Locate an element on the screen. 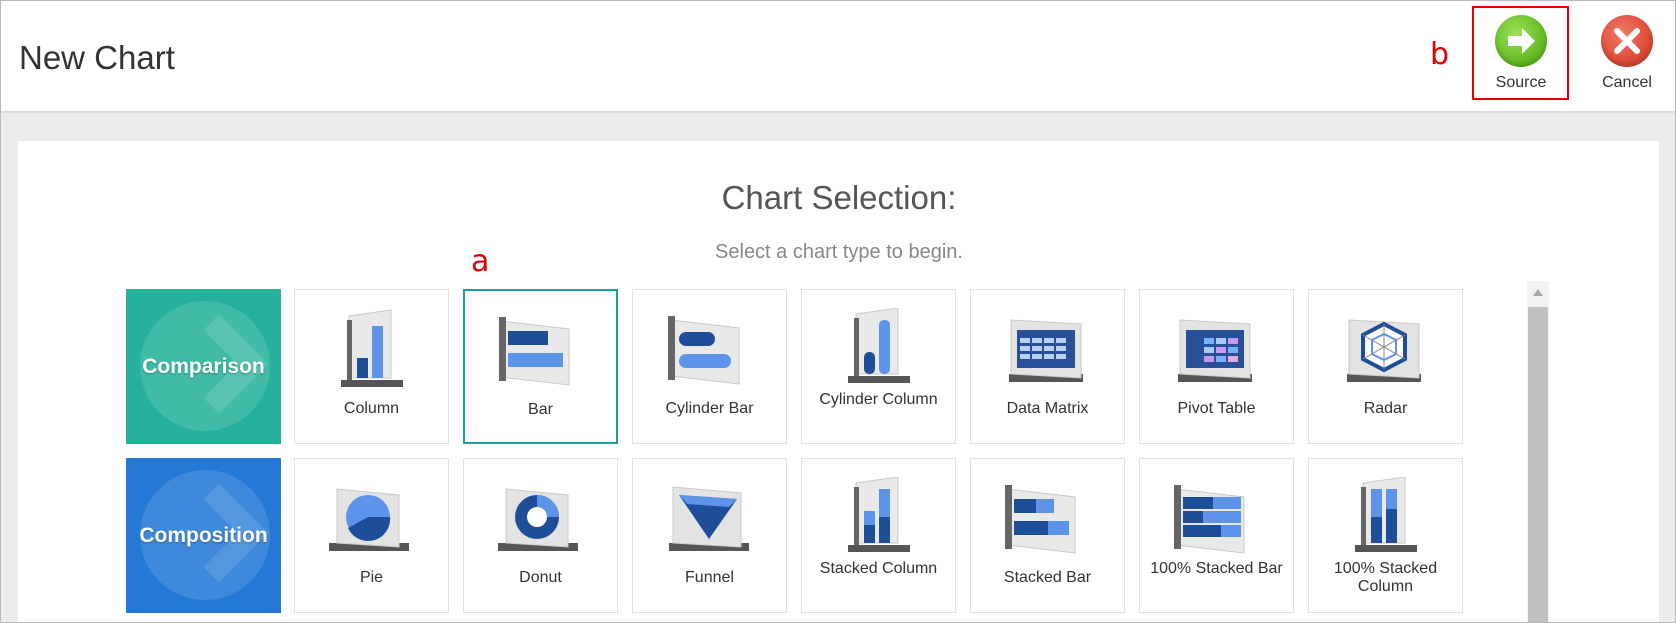 The image size is (1676, 623). category-comparison: Comparison is located at coordinates (203, 366).